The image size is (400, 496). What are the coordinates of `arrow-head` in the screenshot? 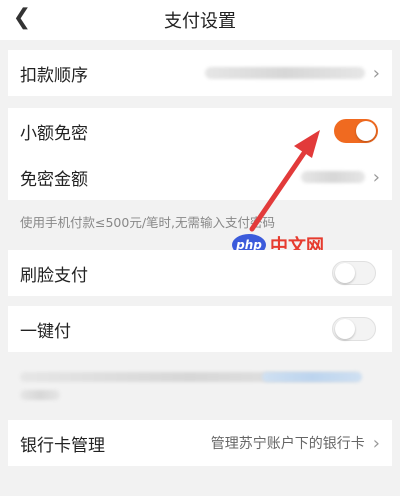 It's located at (307, 144).